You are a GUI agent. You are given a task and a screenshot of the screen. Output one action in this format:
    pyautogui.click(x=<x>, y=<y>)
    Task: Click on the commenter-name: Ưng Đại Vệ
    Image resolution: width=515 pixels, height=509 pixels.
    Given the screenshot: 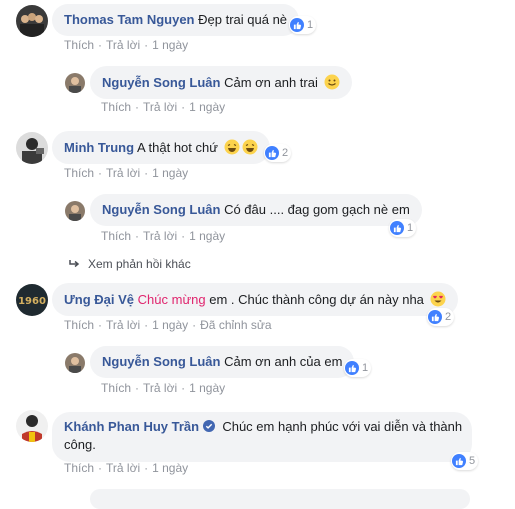 What is the action you would take?
    pyautogui.click(x=99, y=299)
    